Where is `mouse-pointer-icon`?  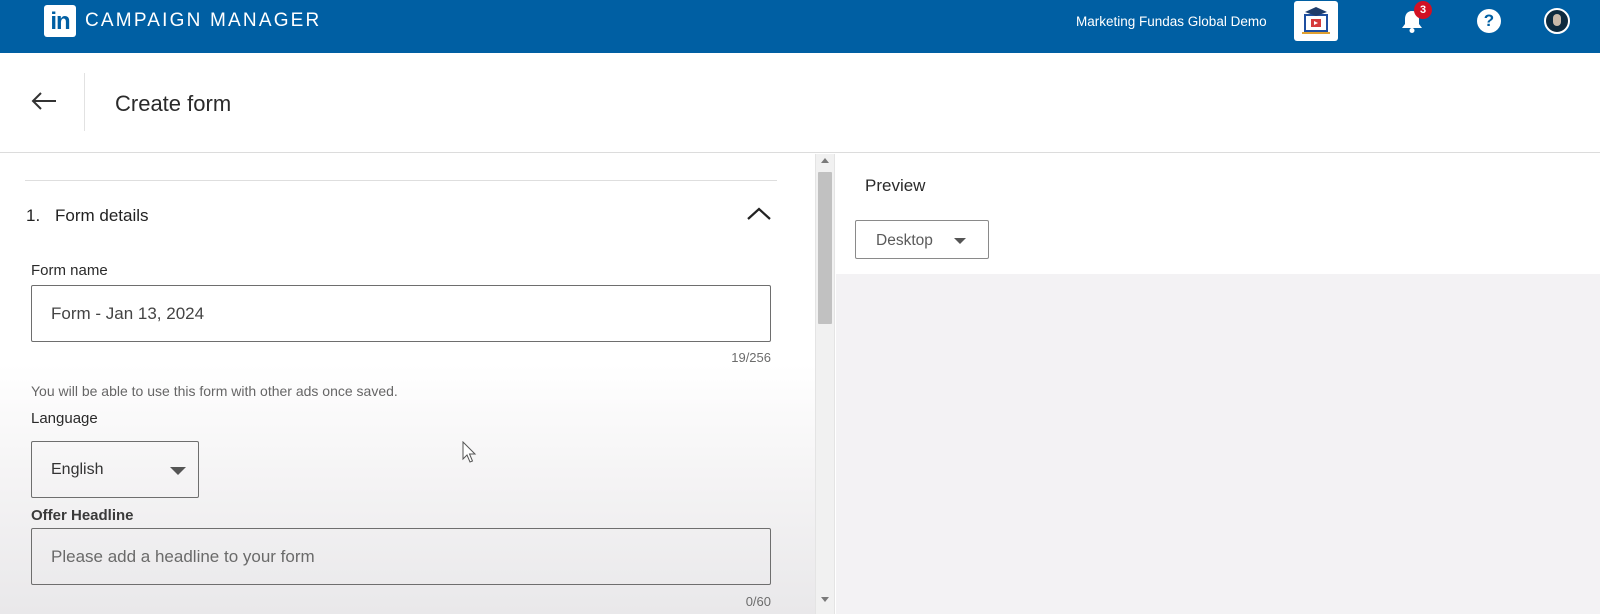
mouse-pointer-icon is located at coordinates (470, 452).